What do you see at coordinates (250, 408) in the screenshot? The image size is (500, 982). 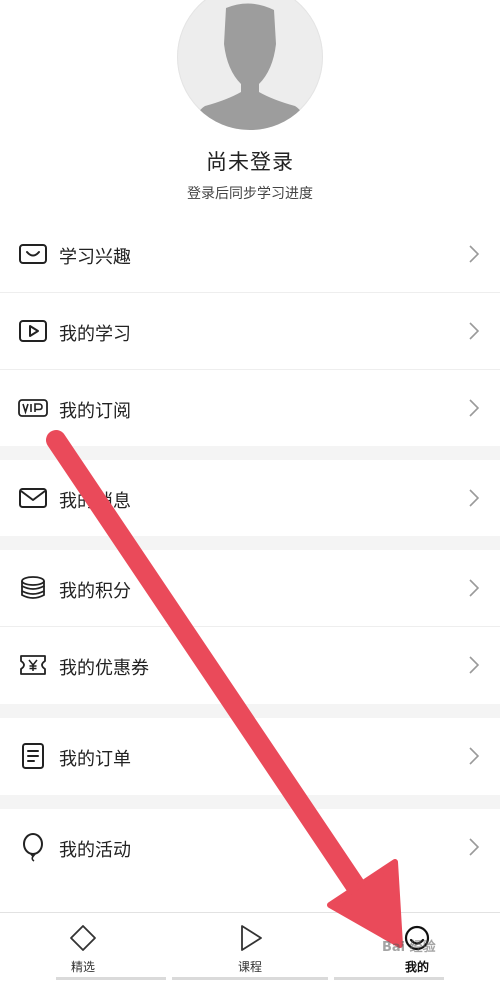 I see `menu-item-subscriptions: 我的订阅` at bounding box center [250, 408].